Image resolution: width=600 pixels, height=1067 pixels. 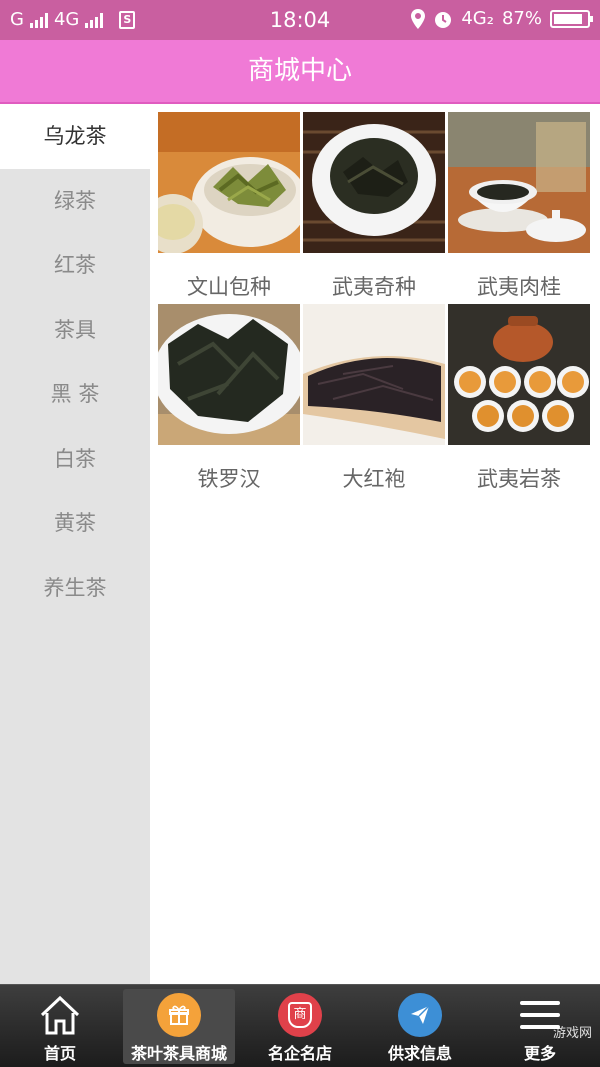 What do you see at coordinates (519, 470) in the screenshot?
I see `product-name: 武夷岩茶` at bounding box center [519, 470].